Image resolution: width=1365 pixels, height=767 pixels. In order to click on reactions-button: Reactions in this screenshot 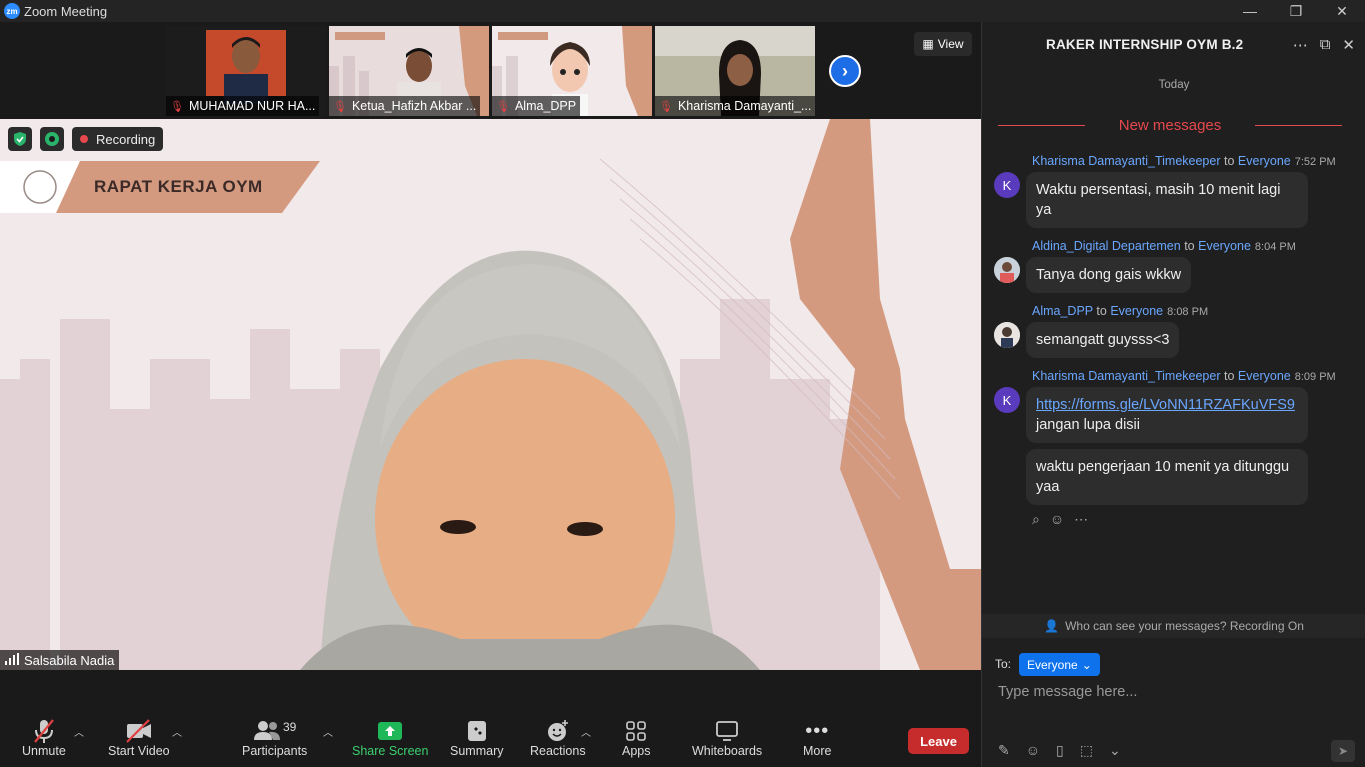, I will do `click(558, 738)`.